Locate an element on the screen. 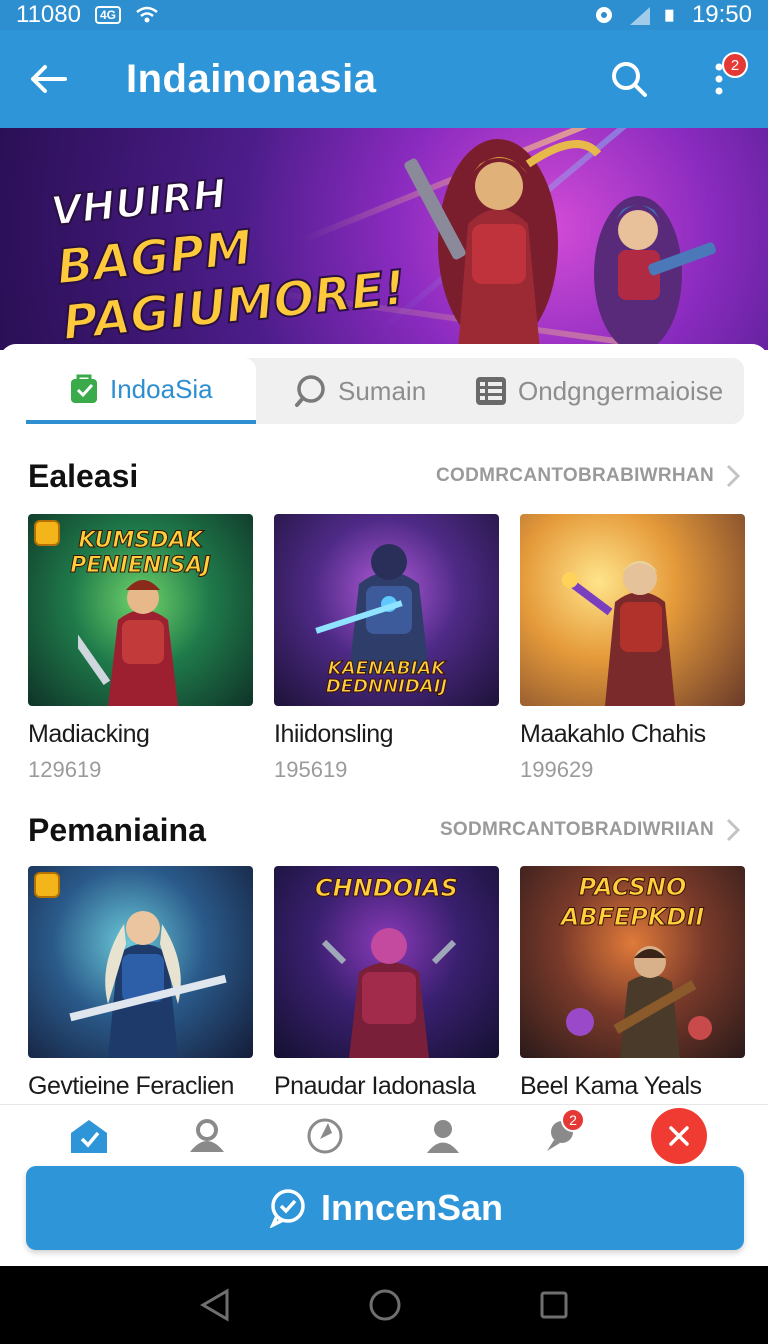  primary-action-label: InncenSan is located at coordinates (412, 1207).